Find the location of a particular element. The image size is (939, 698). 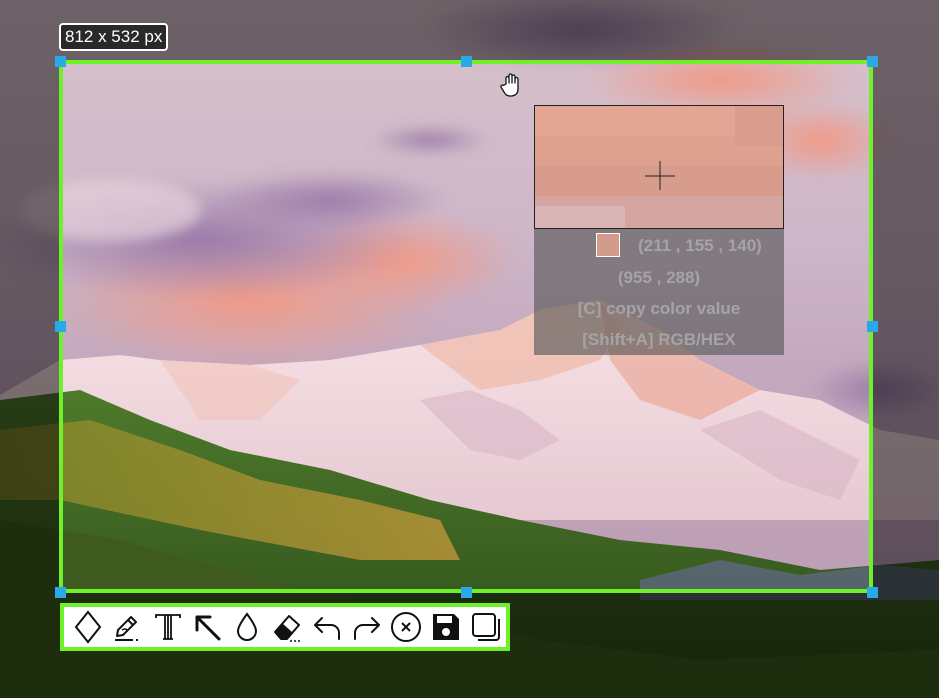

resize-handle-top-right is located at coordinates (872, 61).